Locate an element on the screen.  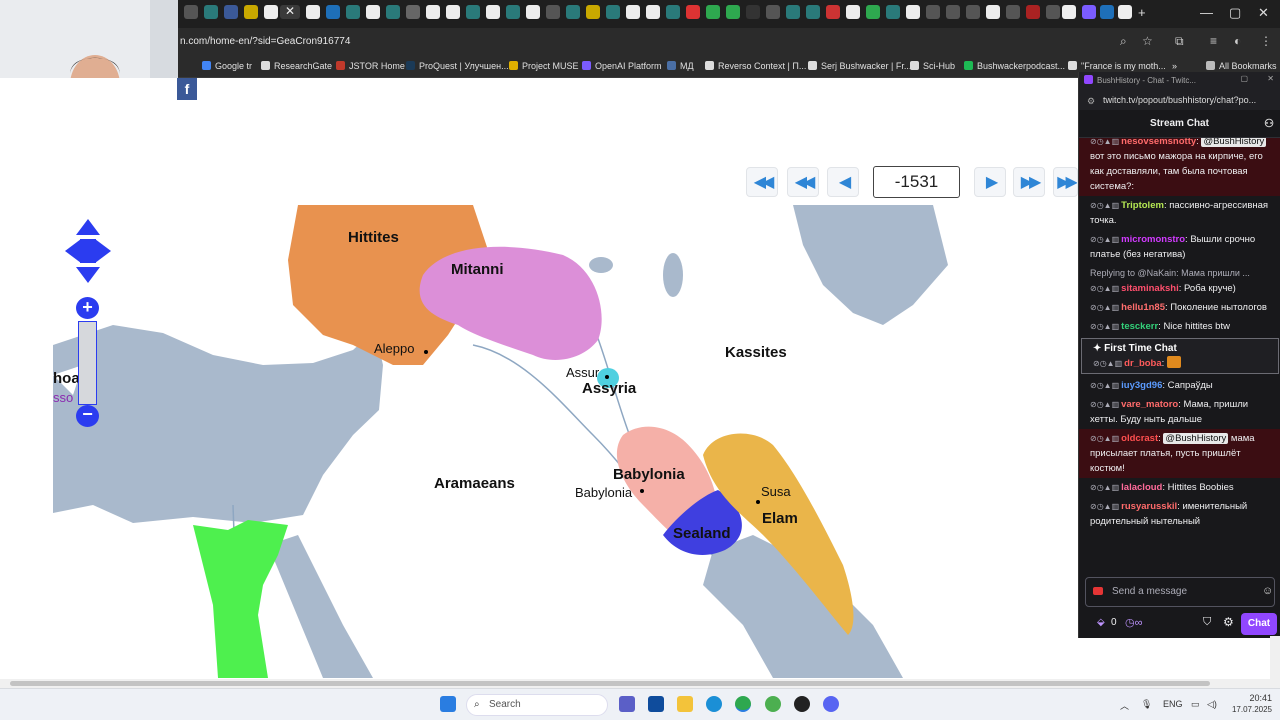
language-indicator: ENG is located at coordinates (1173, 704).